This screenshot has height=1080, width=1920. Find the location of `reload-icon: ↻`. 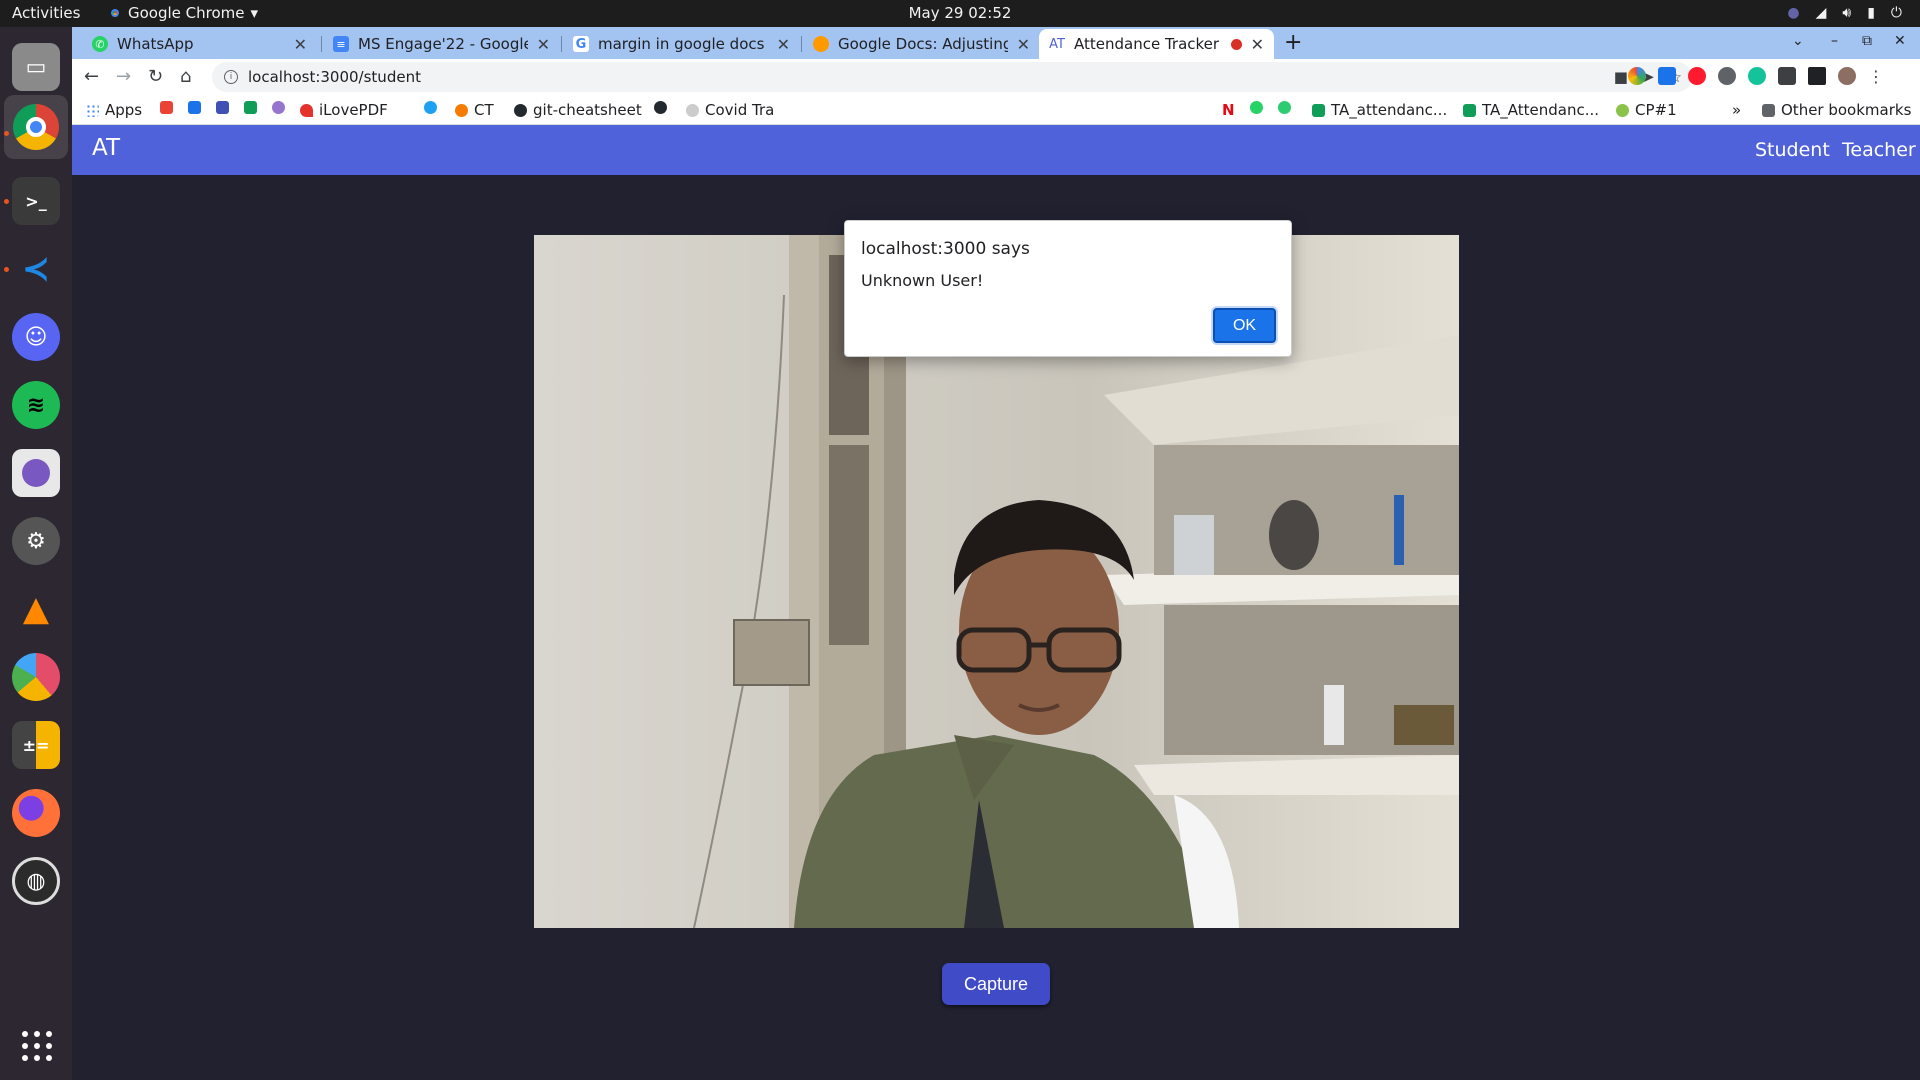

reload-icon: ↻ is located at coordinates (155, 76).